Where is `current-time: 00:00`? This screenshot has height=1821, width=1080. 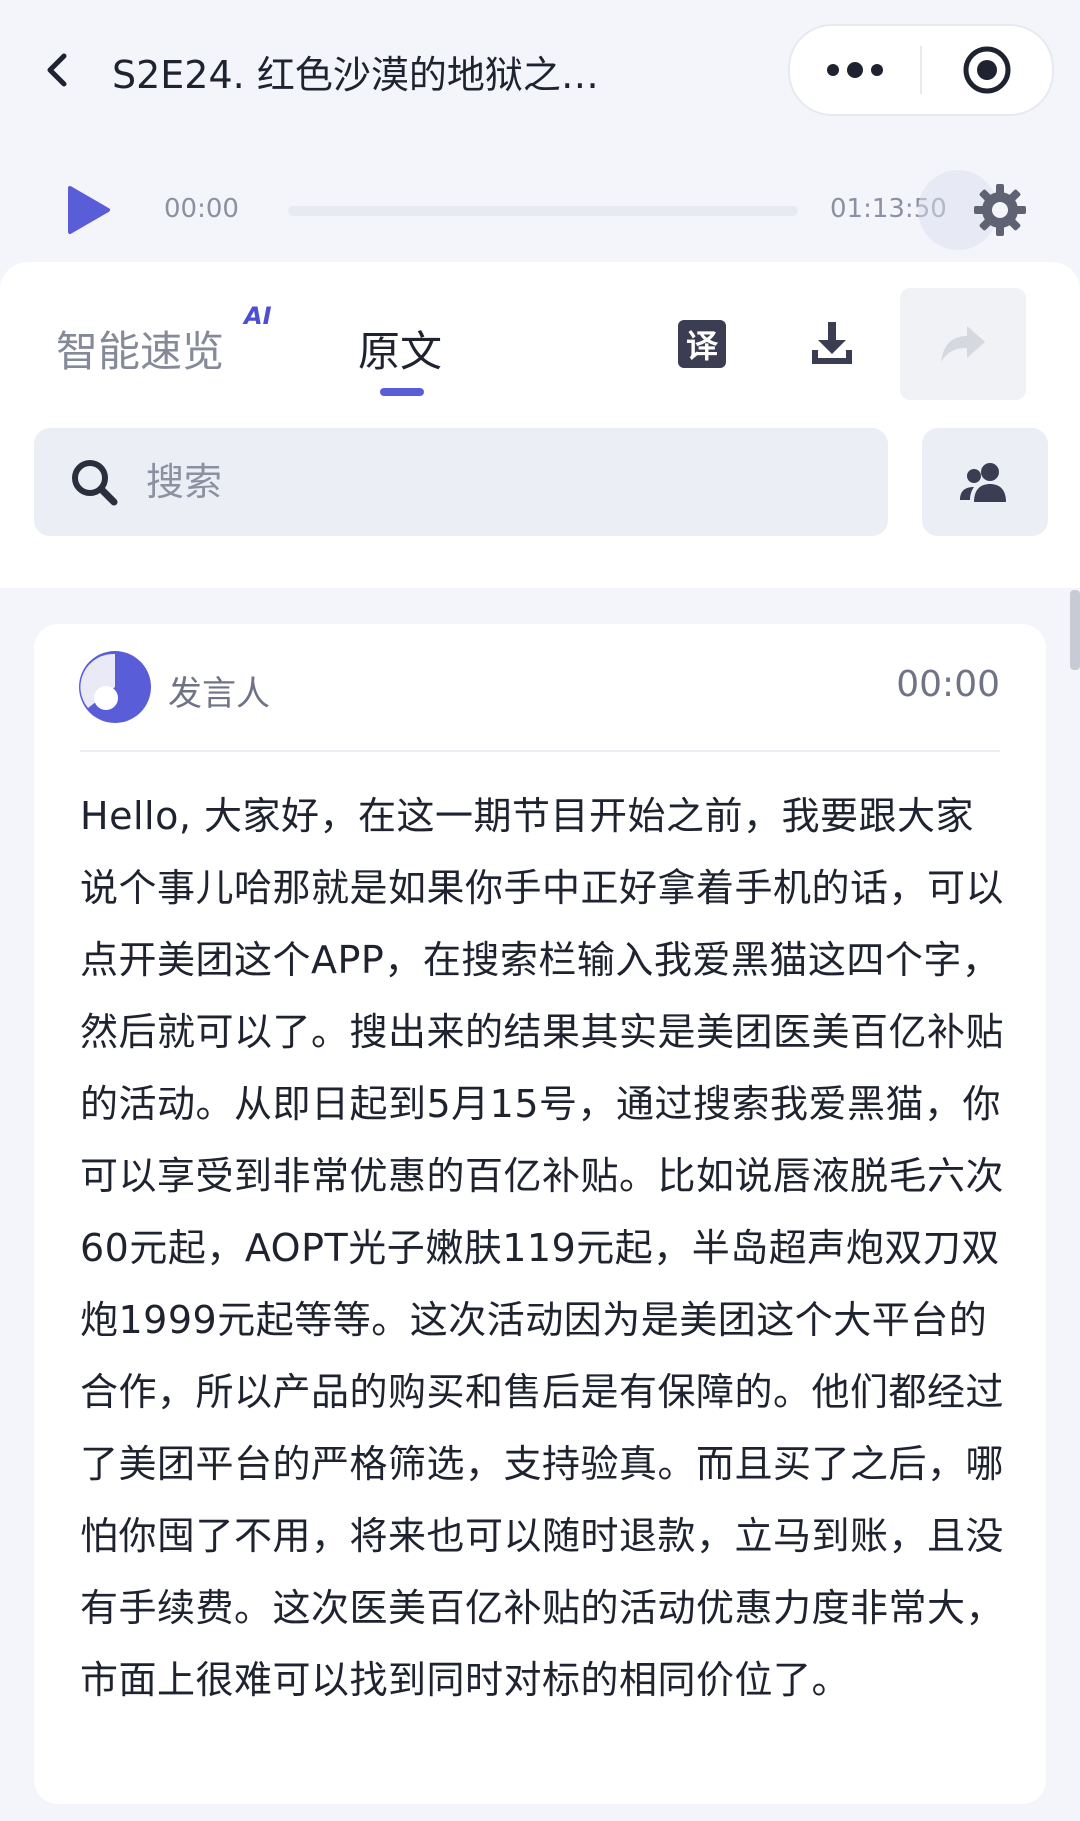
current-time: 00:00 is located at coordinates (201, 209).